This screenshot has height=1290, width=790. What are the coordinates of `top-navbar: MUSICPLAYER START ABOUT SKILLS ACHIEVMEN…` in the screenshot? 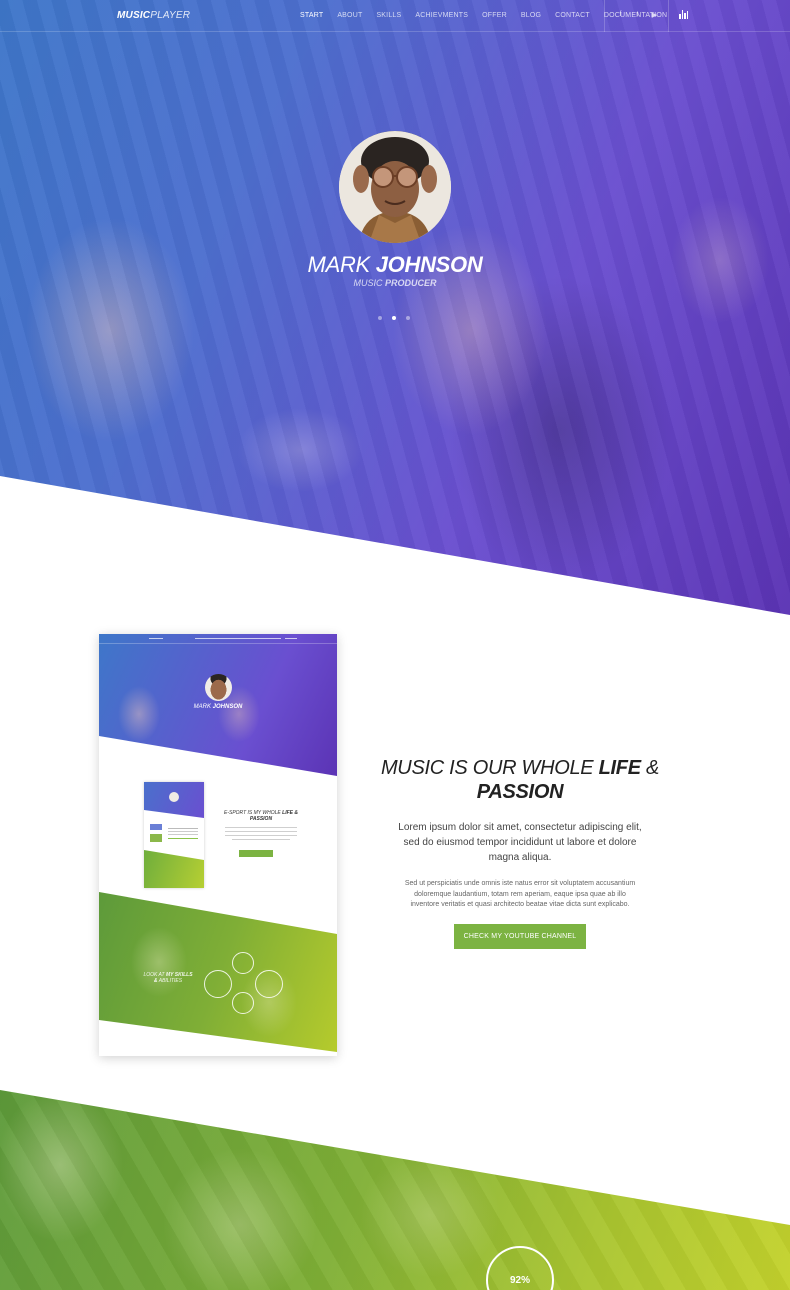 It's located at (395, 16).